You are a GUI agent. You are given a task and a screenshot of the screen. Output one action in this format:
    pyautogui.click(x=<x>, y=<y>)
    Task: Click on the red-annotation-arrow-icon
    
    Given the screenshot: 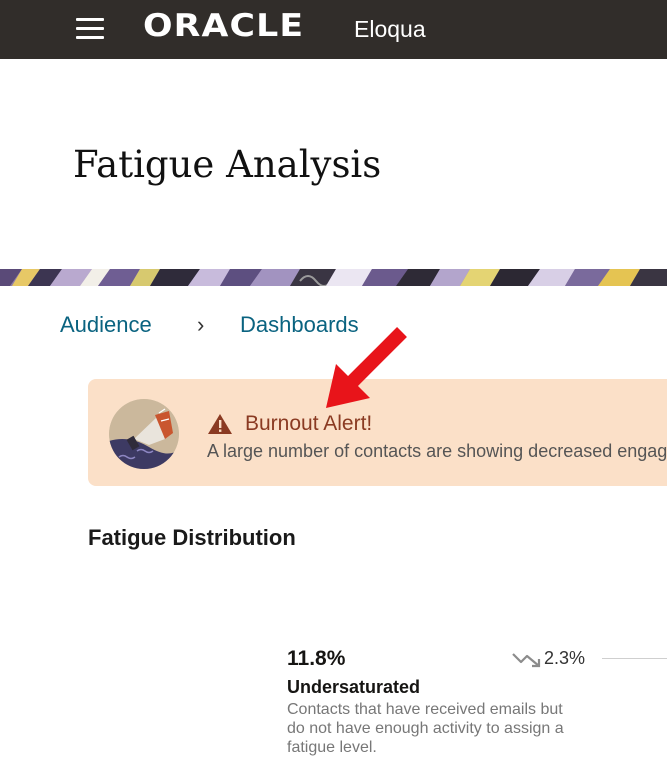 What is the action you would take?
    pyautogui.click(x=366, y=367)
    